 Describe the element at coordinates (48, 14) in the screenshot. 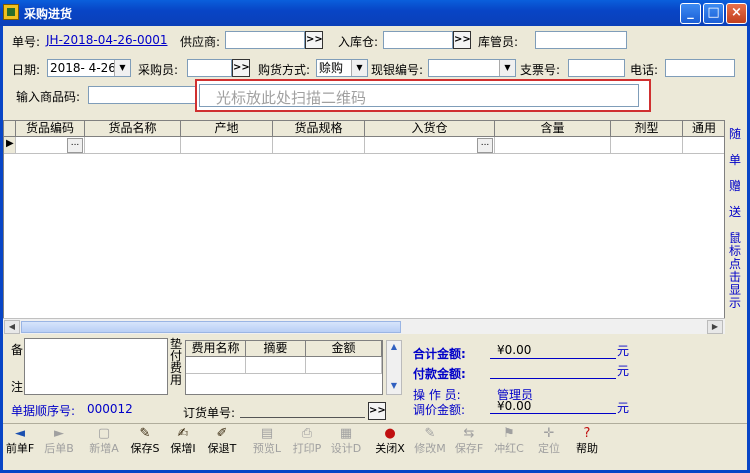

I see `window-title: 采购进货` at that location.